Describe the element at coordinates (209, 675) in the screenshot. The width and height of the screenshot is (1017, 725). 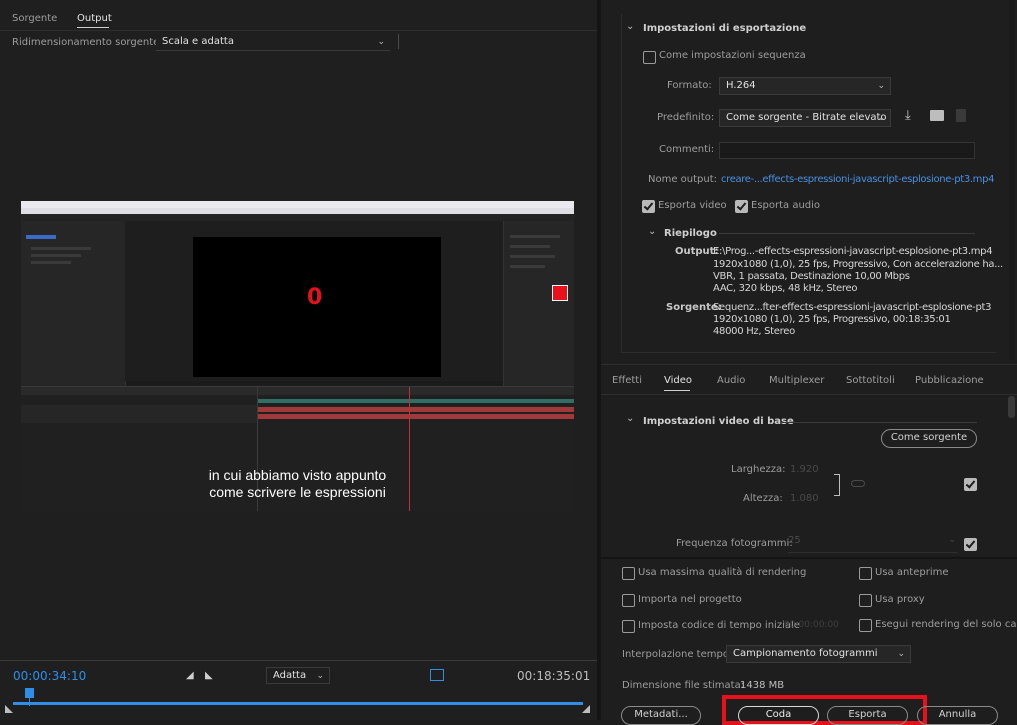
I see `set-out-point-icon: ◣` at that location.